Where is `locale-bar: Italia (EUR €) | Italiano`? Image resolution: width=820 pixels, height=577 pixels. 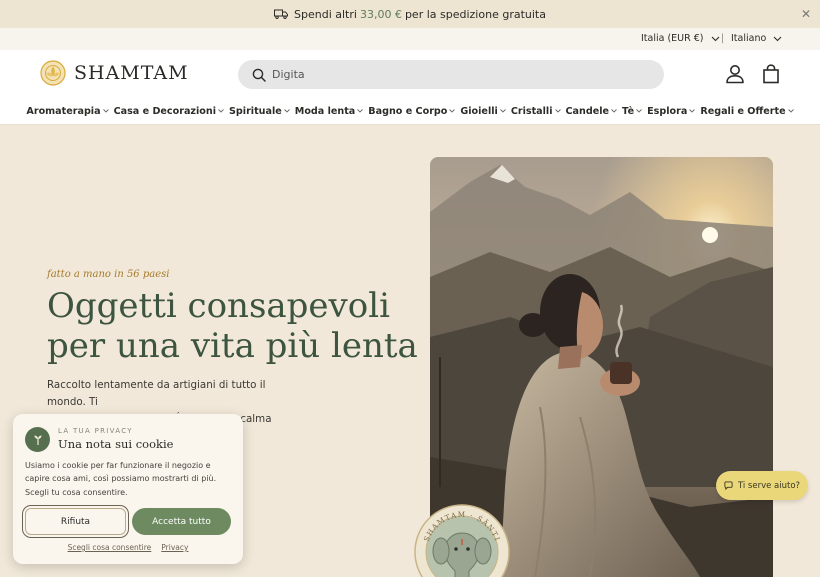 locale-bar: Italia (EUR €) | Italiano is located at coordinates (410, 39).